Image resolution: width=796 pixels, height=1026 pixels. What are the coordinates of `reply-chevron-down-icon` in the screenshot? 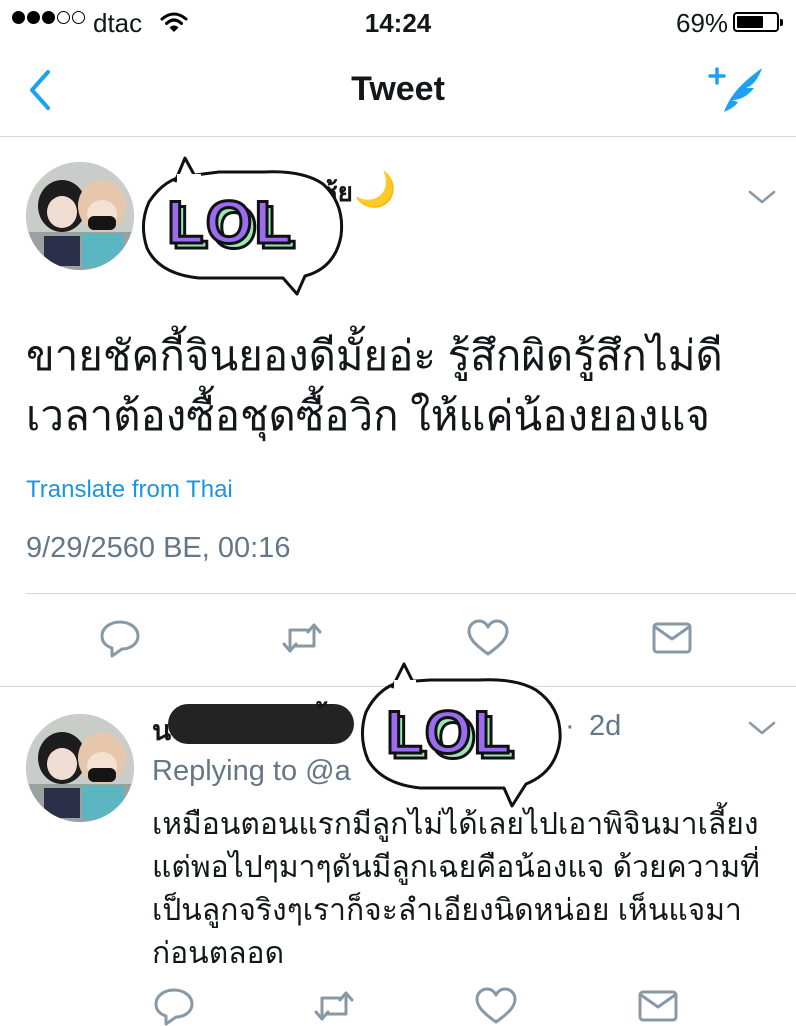 It's located at (762, 728).